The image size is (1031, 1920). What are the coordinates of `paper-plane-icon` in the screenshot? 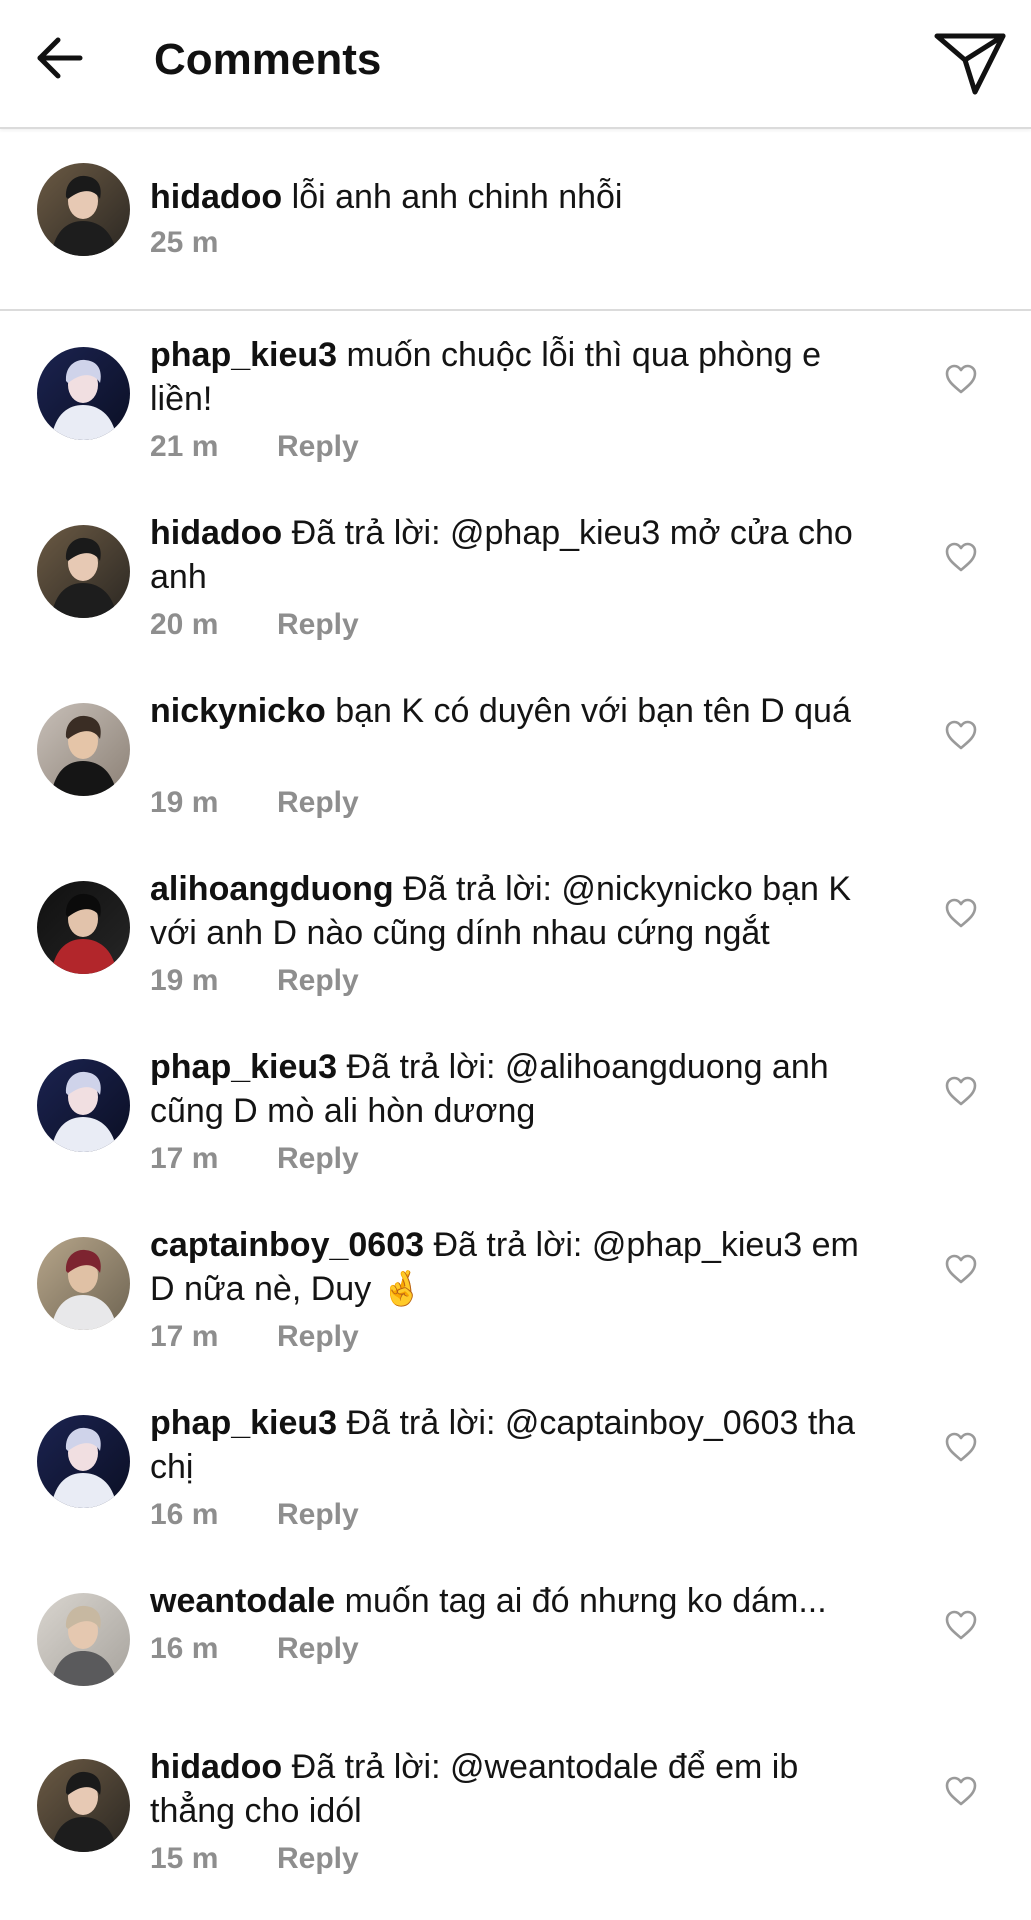 It's located at (970, 64).